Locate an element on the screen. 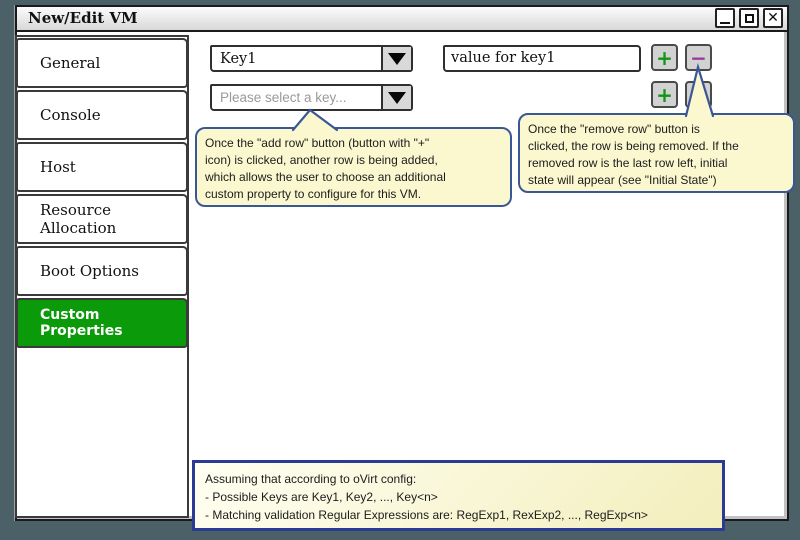 Image resolution: width=800 pixels, height=540 pixels. tab-host: Host is located at coordinates (102, 167).